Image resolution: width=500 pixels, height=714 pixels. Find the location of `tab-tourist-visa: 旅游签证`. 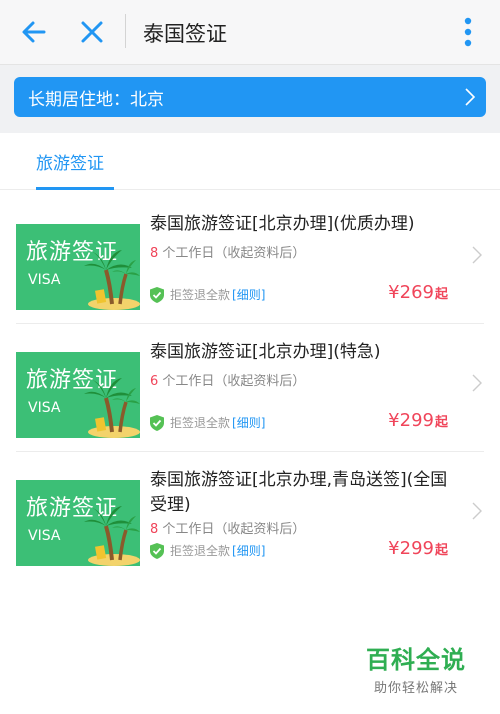

tab-tourist-visa: 旅游签证 is located at coordinates (70, 161).